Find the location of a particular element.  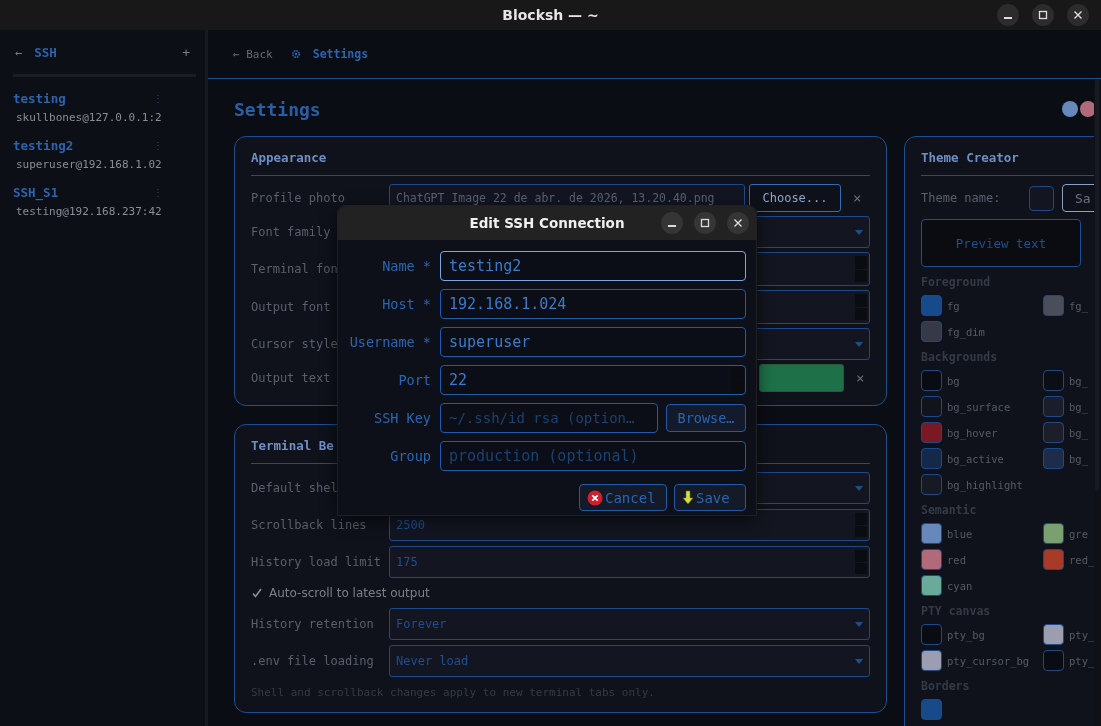

connection-name: testing is located at coordinates (39, 98).